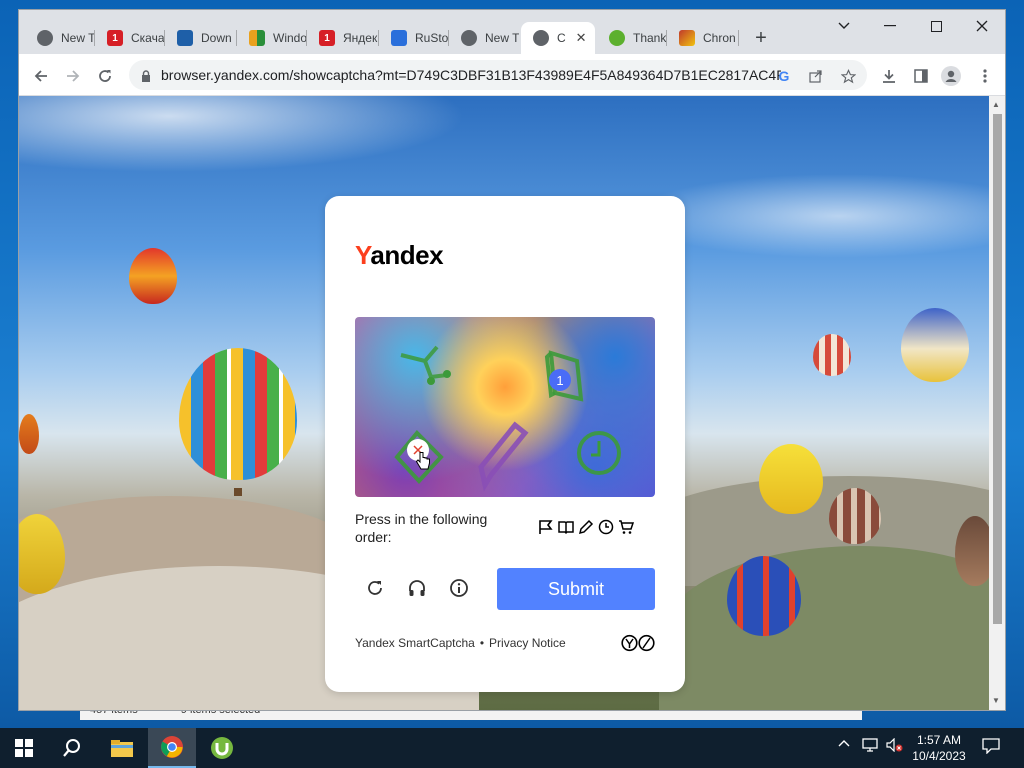  Describe the element at coordinates (982, 26) in the screenshot. I see `close-window-button` at that location.